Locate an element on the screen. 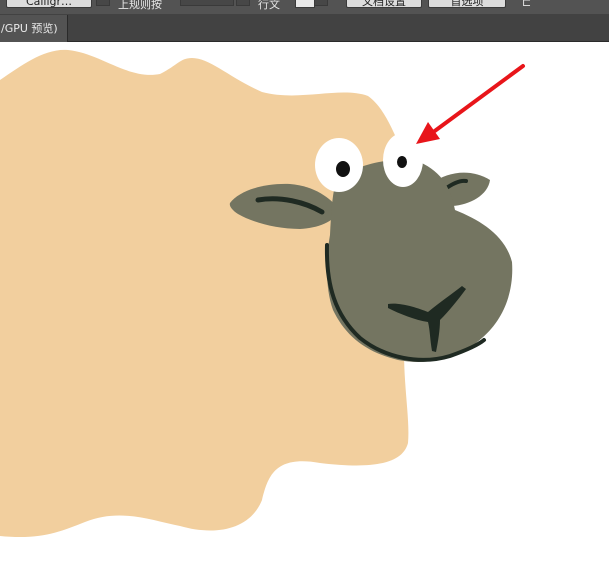  sheep-left-pupil is located at coordinates (343, 169).